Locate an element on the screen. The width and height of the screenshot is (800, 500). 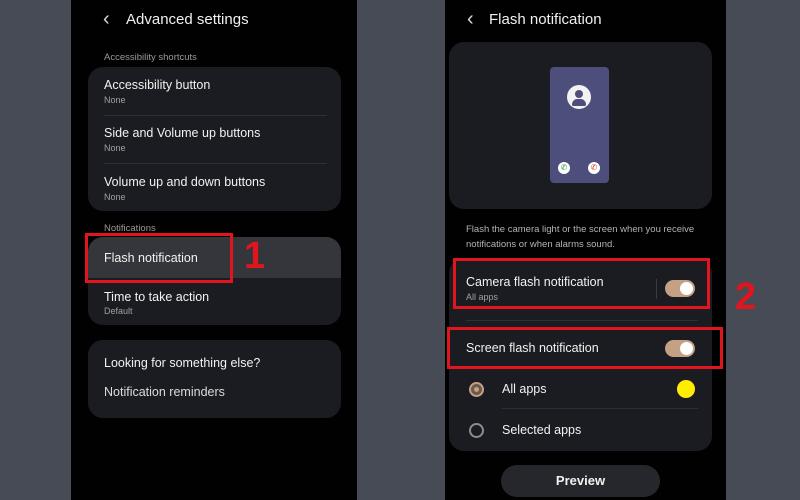
section-header-accessibility-shortcuts: Accessibility shortcuts is located at coordinates (150, 57).